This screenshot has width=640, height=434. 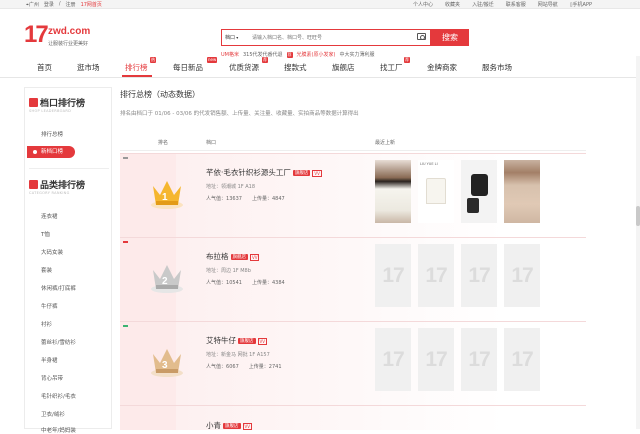 I want to click on sidebar-shop-subtitle: SHOP LEADERBOARD, so click(x=50, y=111).